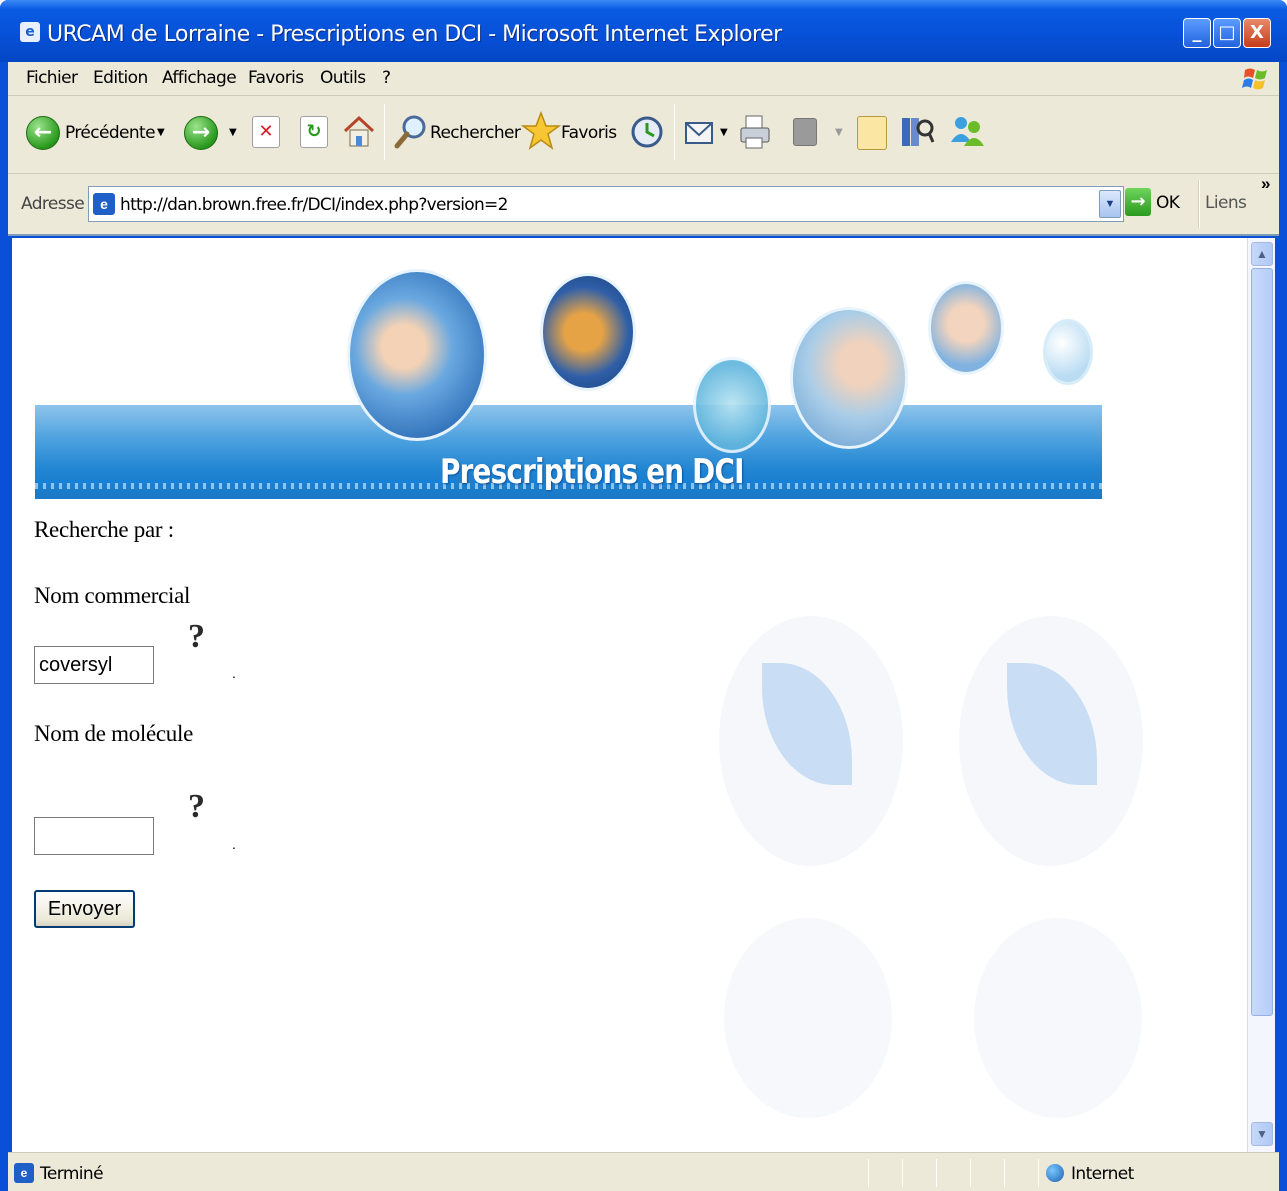  What do you see at coordinates (1262, 642) in the screenshot?
I see `scrollbar-thumb` at bounding box center [1262, 642].